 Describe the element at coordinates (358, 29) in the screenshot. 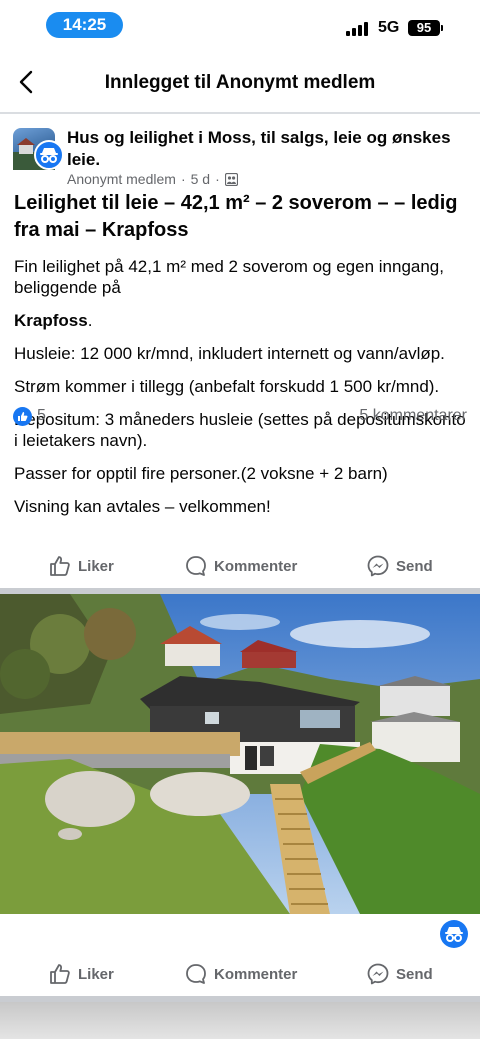

I see `signal-icon` at that location.